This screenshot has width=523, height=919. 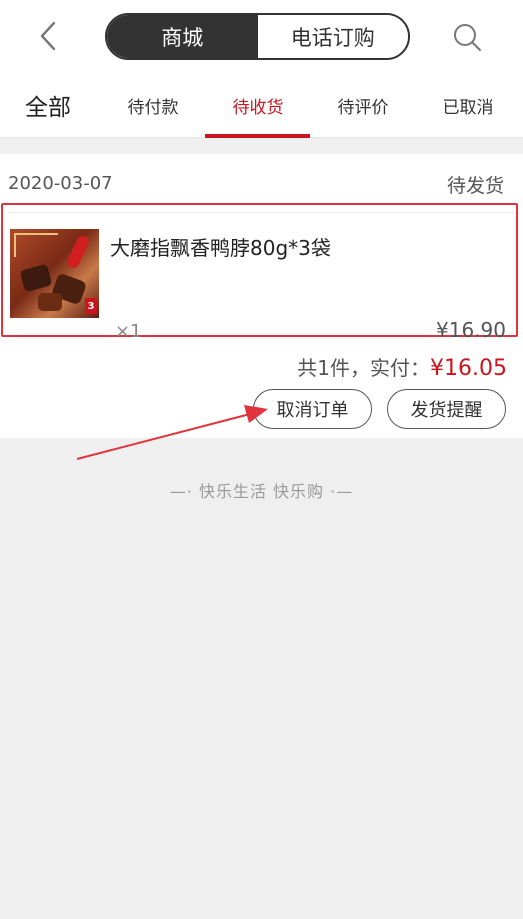 I want to click on order-date: 2020-03-07, so click(x=60, y=183).